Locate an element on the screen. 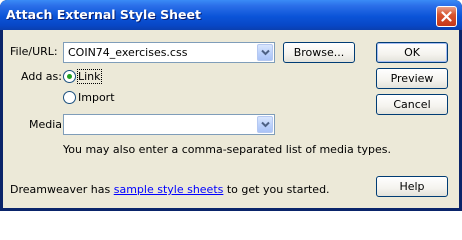 The height and width of the screenshot is (240, 462). file-url-combobox: COIN74_exercises.css is located at coordinates (169, 52).